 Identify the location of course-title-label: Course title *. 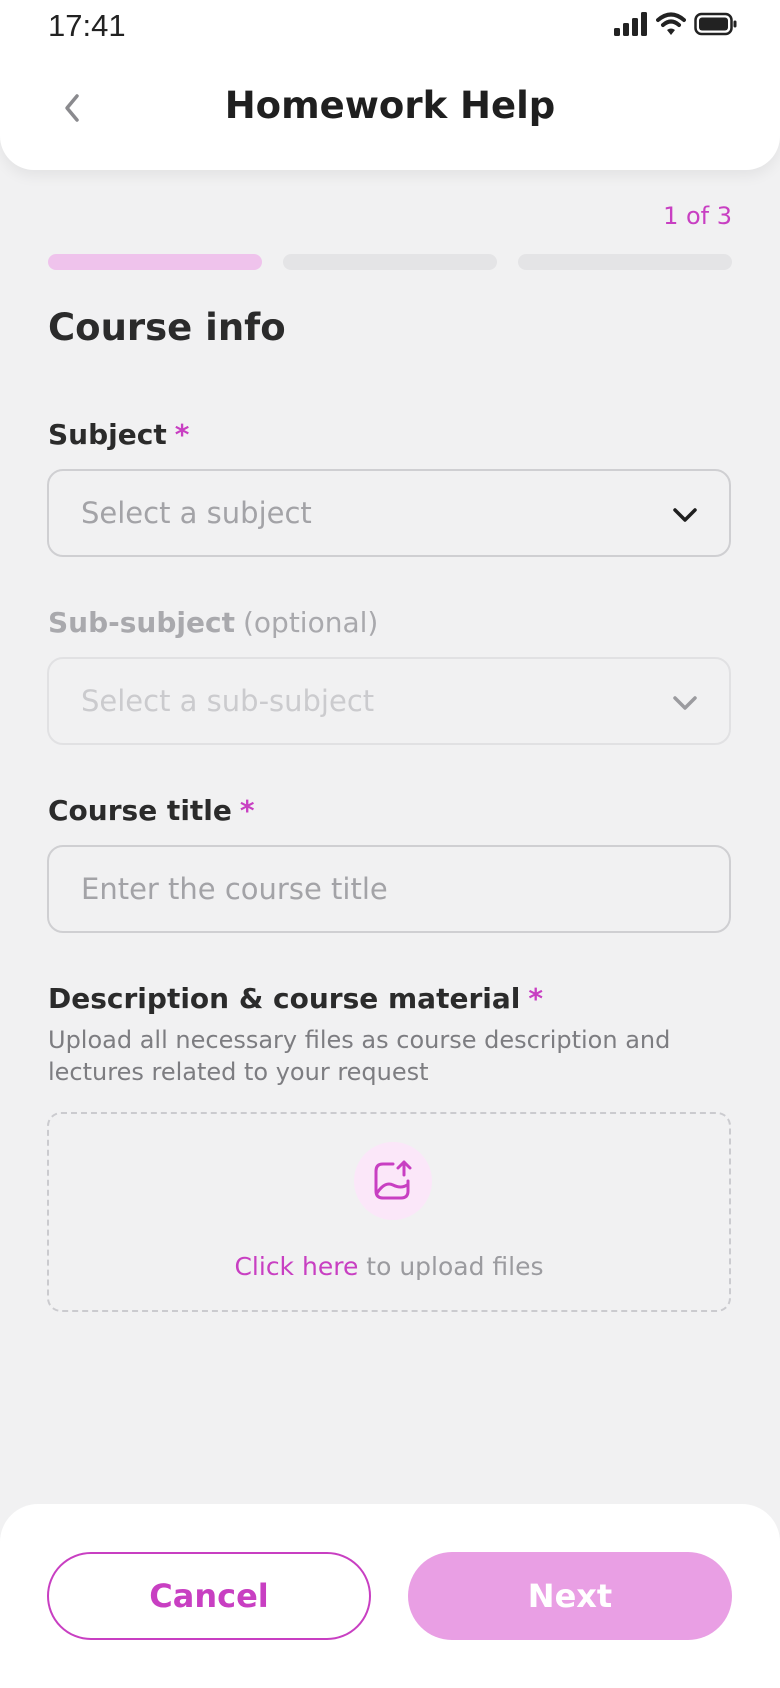
(151, 810).